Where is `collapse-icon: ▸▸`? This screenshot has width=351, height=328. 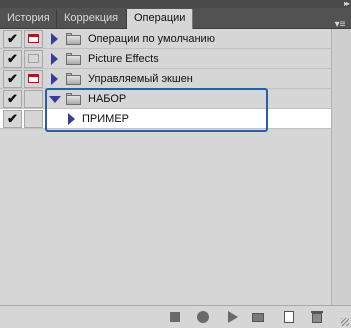
collapse-icon: ▸▸ is located at coordinates (347, 4).